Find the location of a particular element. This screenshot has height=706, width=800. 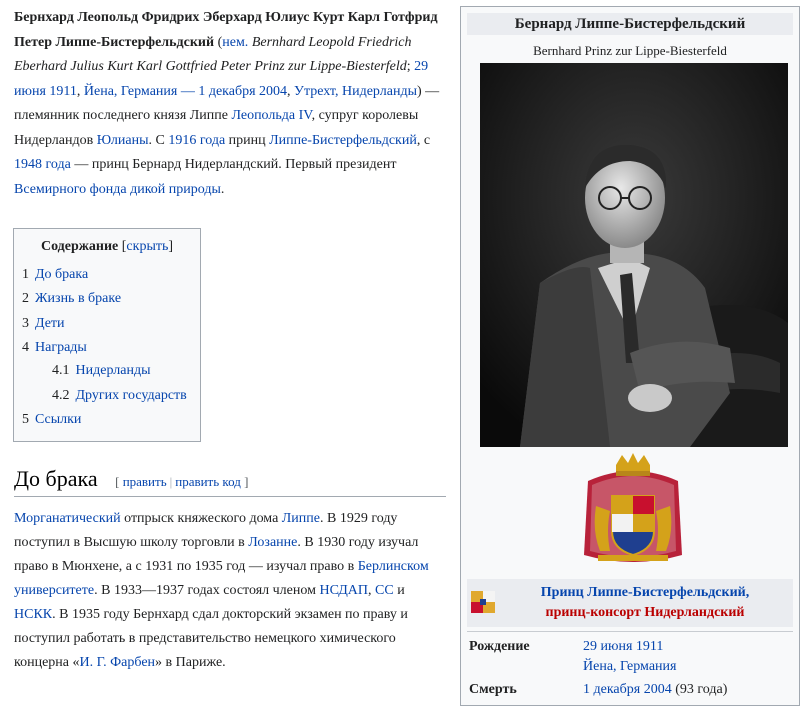

royal-standard-icon is located at coordinates (483, 602).